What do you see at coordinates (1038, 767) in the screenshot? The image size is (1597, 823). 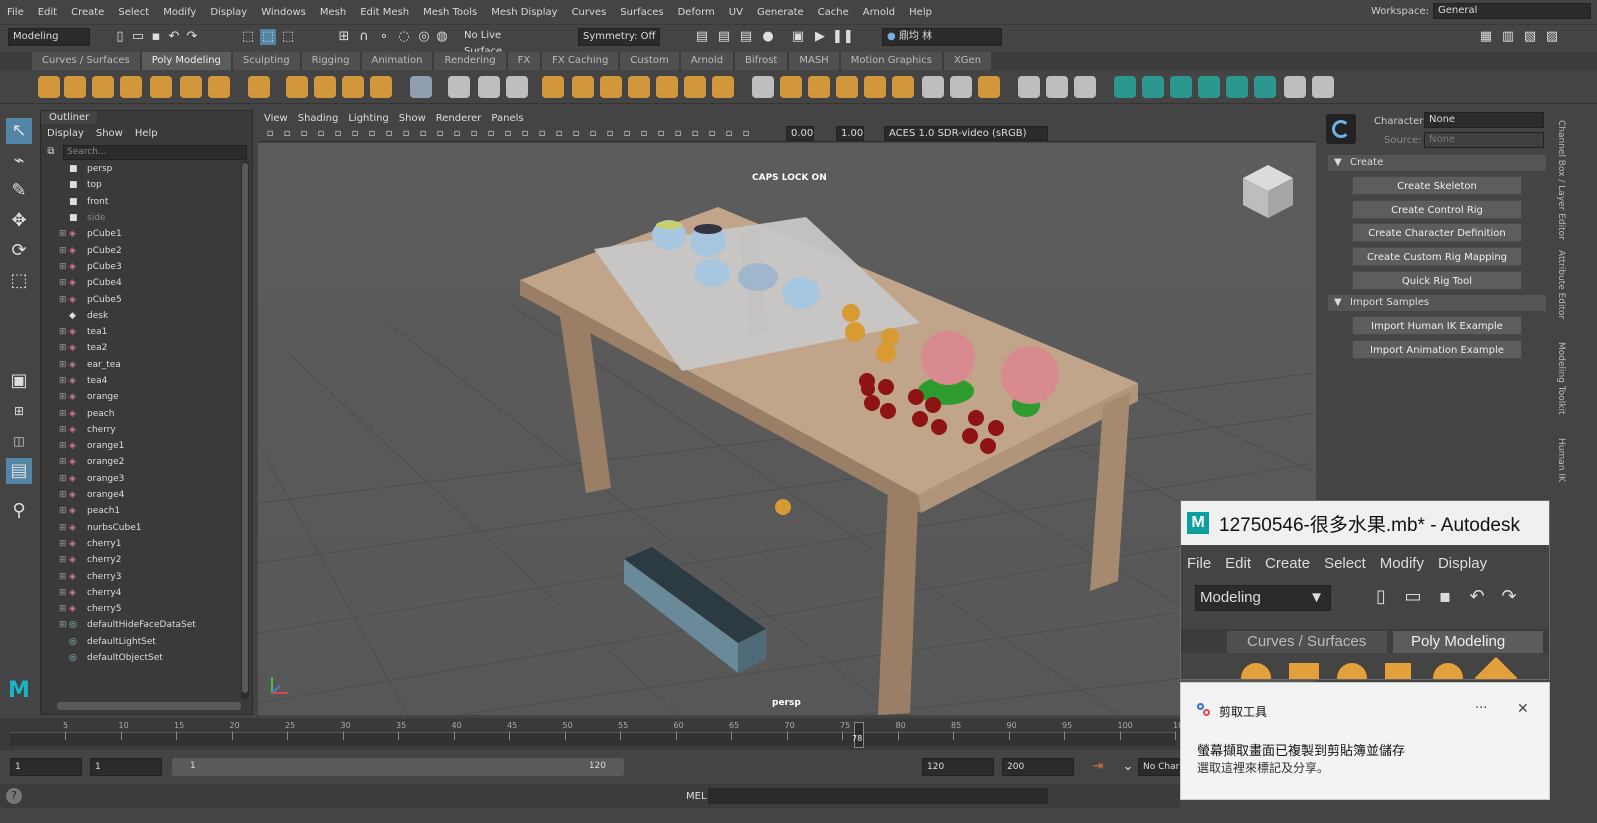 I see `anim-end-field: 200` at bounding box center [1038, 767].